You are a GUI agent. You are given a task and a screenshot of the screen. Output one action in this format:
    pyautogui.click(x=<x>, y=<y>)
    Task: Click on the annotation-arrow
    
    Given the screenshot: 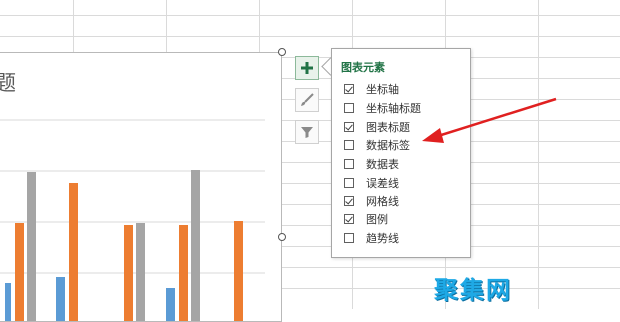 What is the action you would take?
    pyautogui.click(x=489, y=120)
    